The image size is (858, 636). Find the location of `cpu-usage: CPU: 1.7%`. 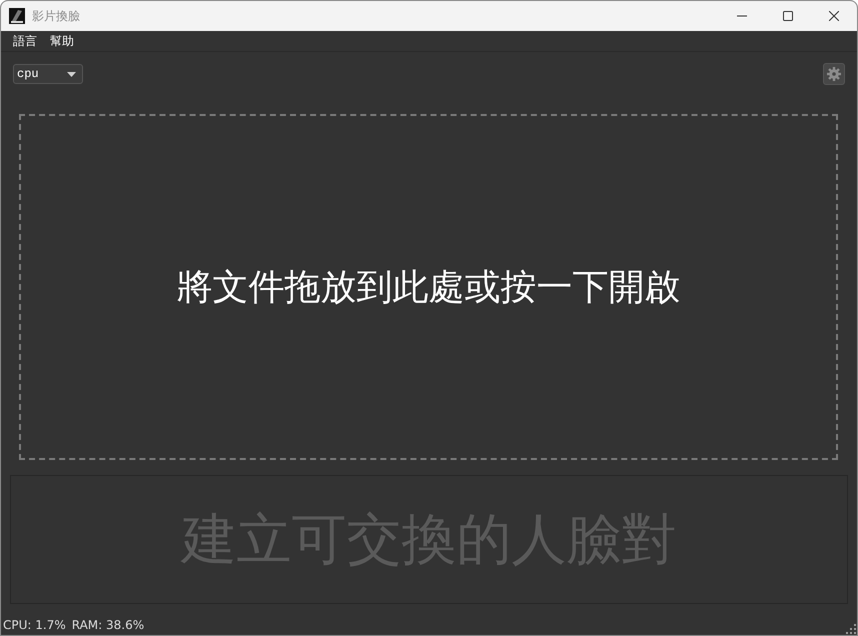

cpu-usage: CPU: 1.7% is located at coordinates (34, 625).